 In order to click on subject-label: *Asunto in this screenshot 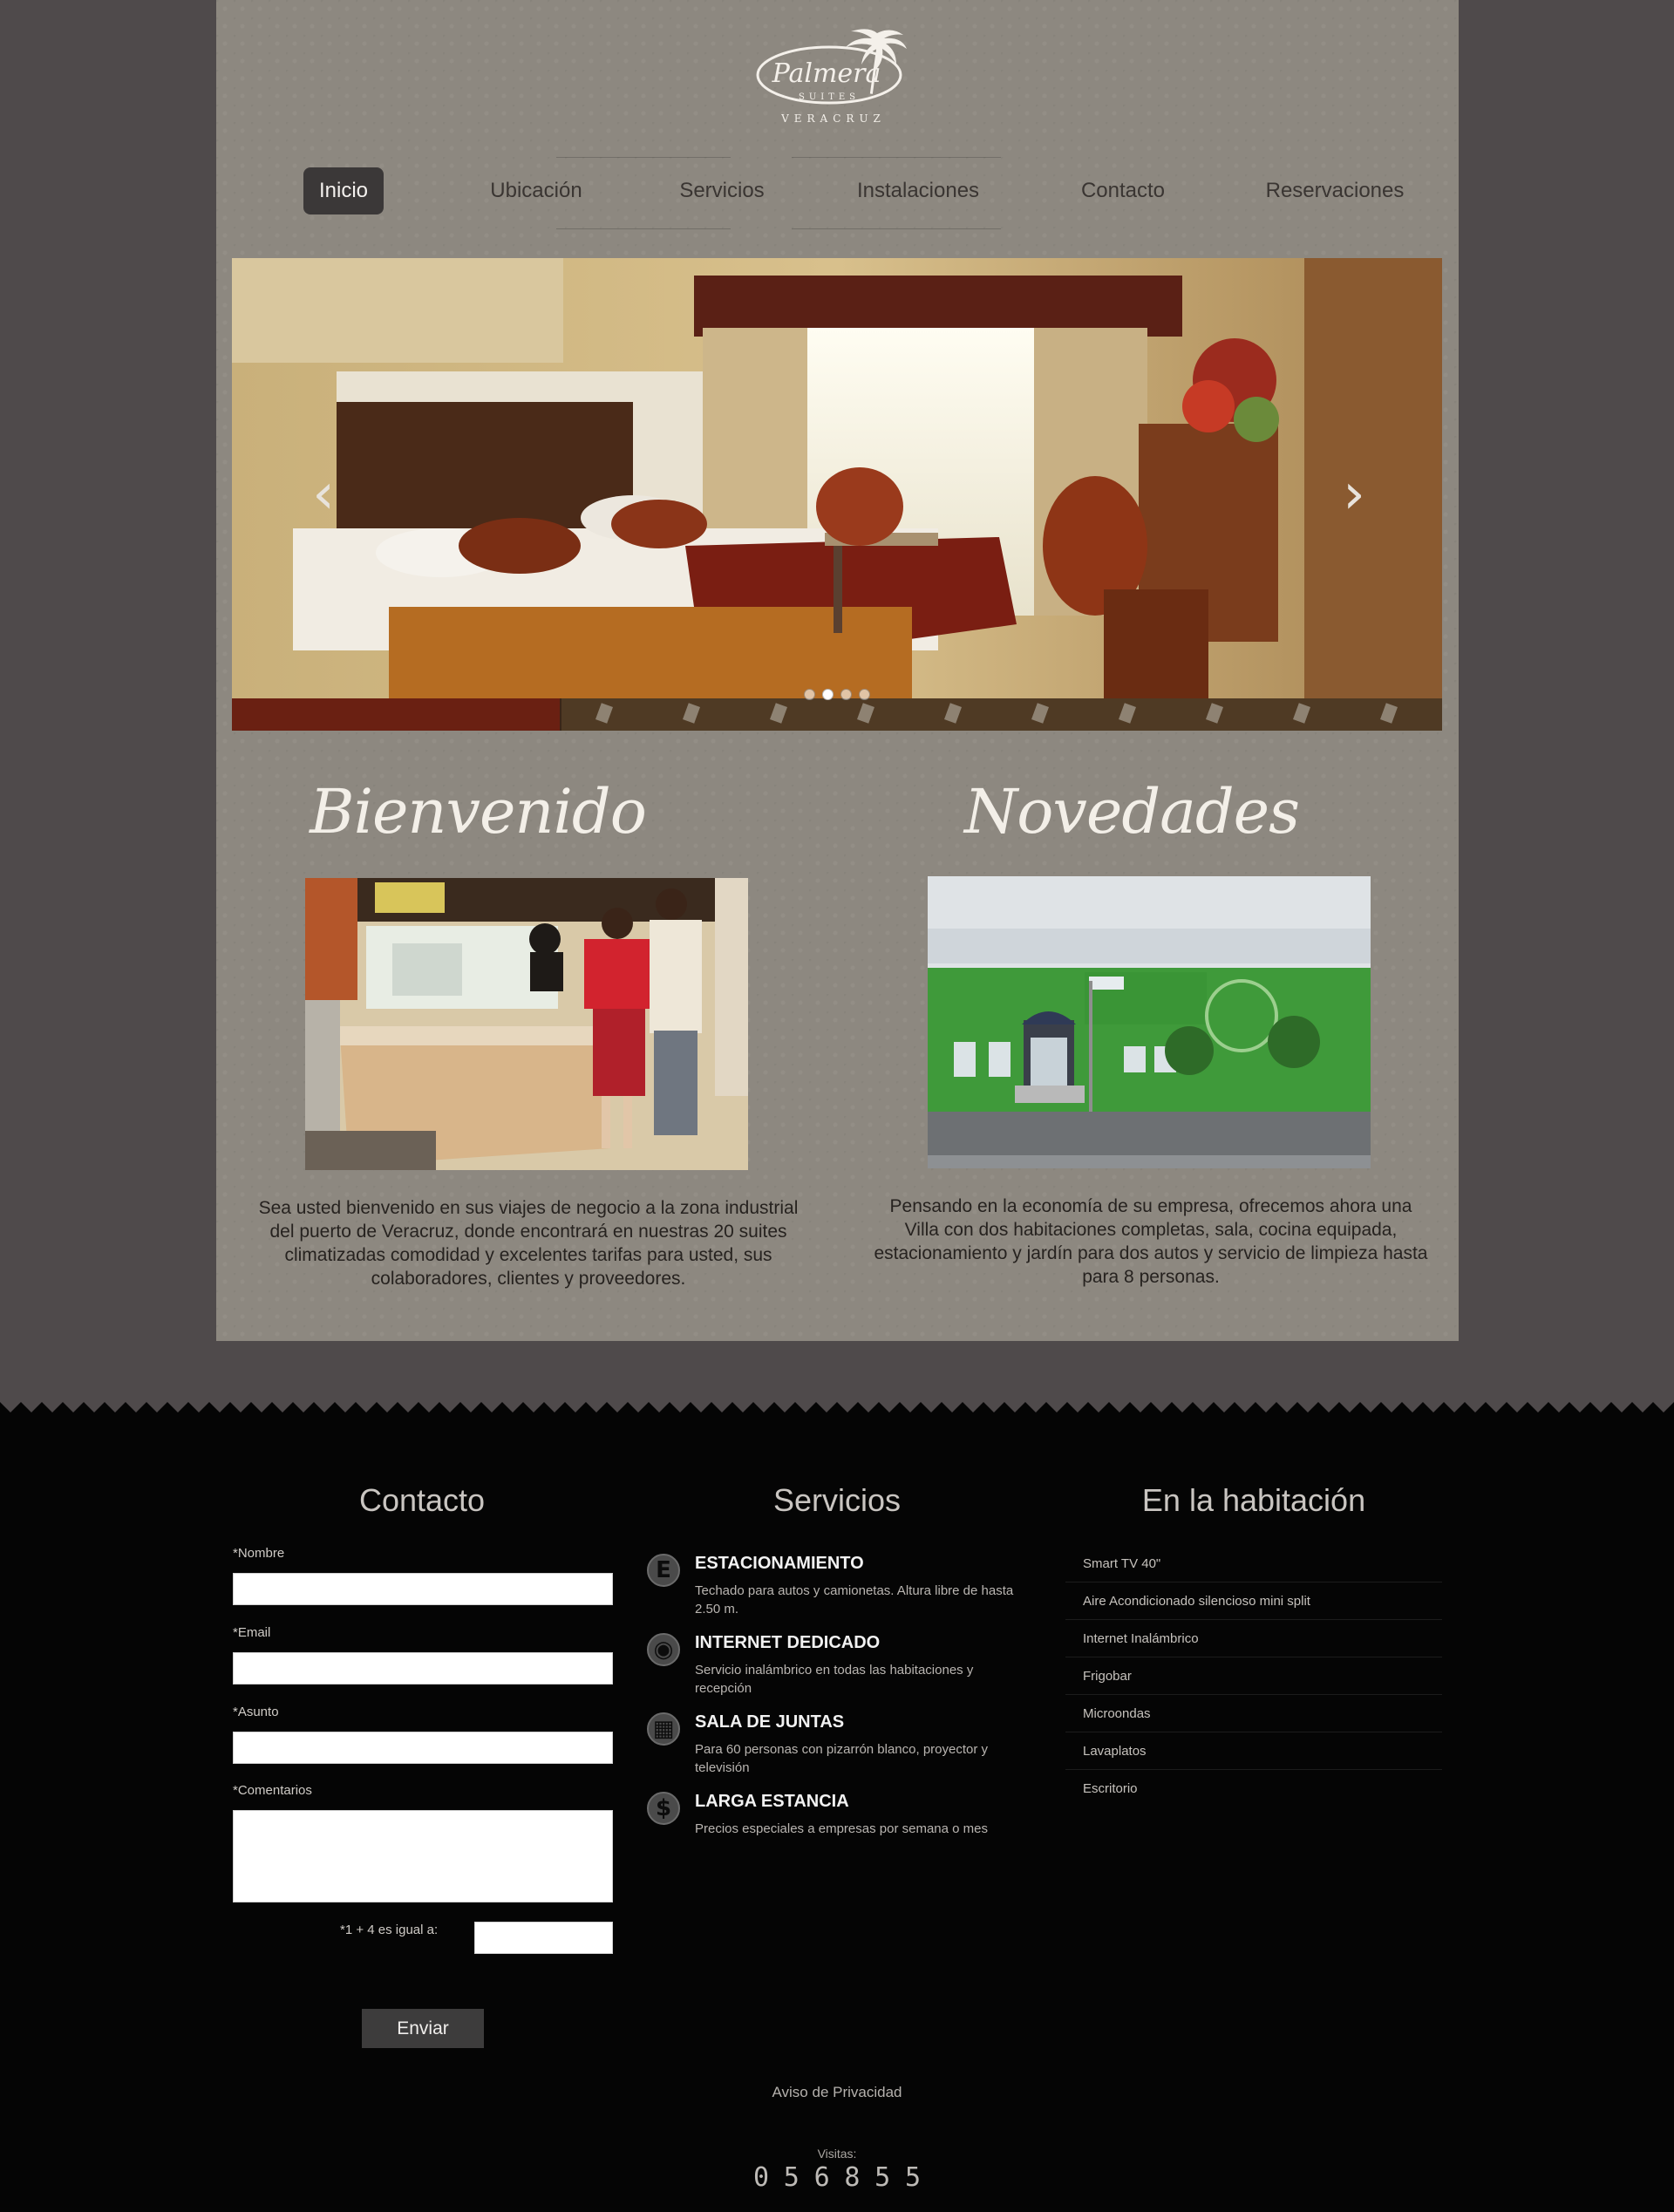, I will do `click(256, 1712)`.